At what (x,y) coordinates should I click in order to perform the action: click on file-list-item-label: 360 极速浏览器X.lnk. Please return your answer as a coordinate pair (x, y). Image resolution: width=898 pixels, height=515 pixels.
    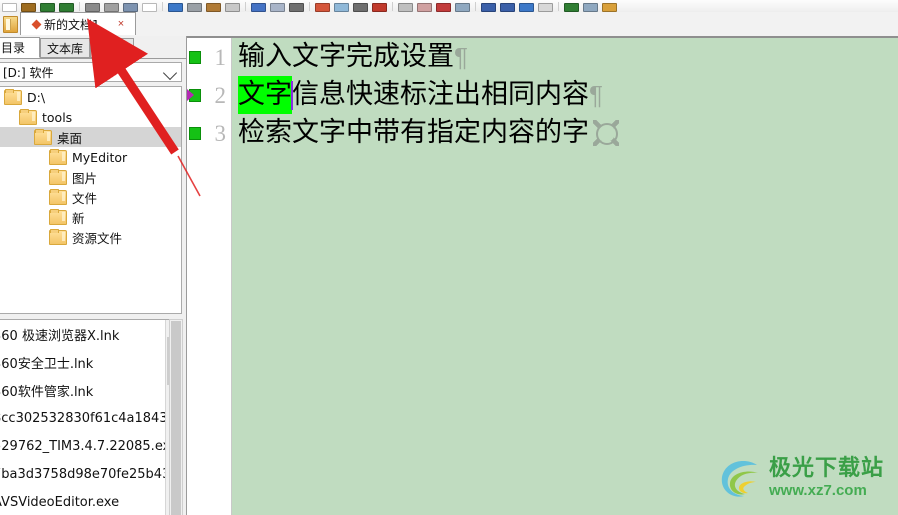
    Looking at the image, I should click on (60, 336).